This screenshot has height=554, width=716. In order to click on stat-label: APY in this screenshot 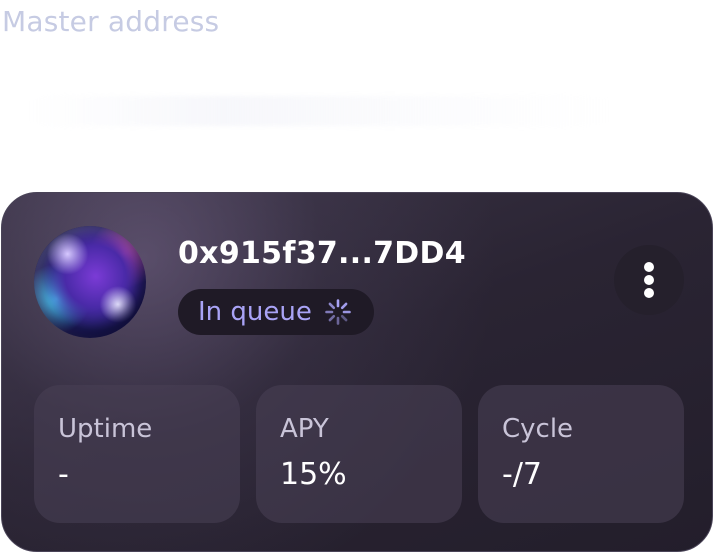, I will do `click(304, 429)`.